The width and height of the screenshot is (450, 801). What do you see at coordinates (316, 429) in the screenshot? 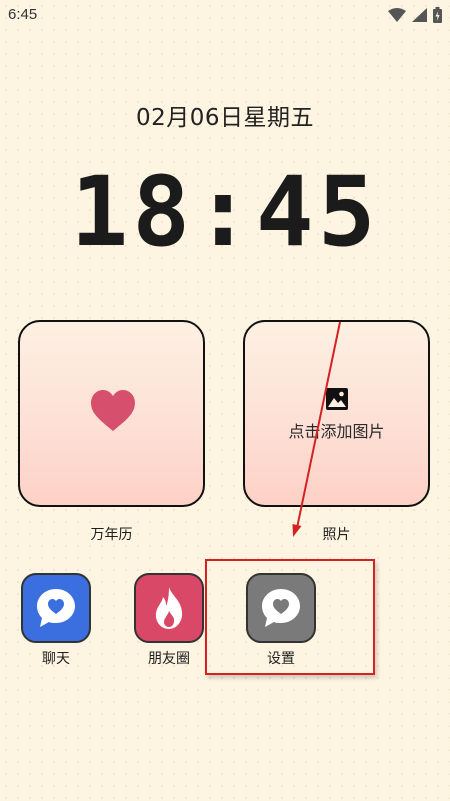
I see `annotation-arrow` at bounding box center [316, 429].